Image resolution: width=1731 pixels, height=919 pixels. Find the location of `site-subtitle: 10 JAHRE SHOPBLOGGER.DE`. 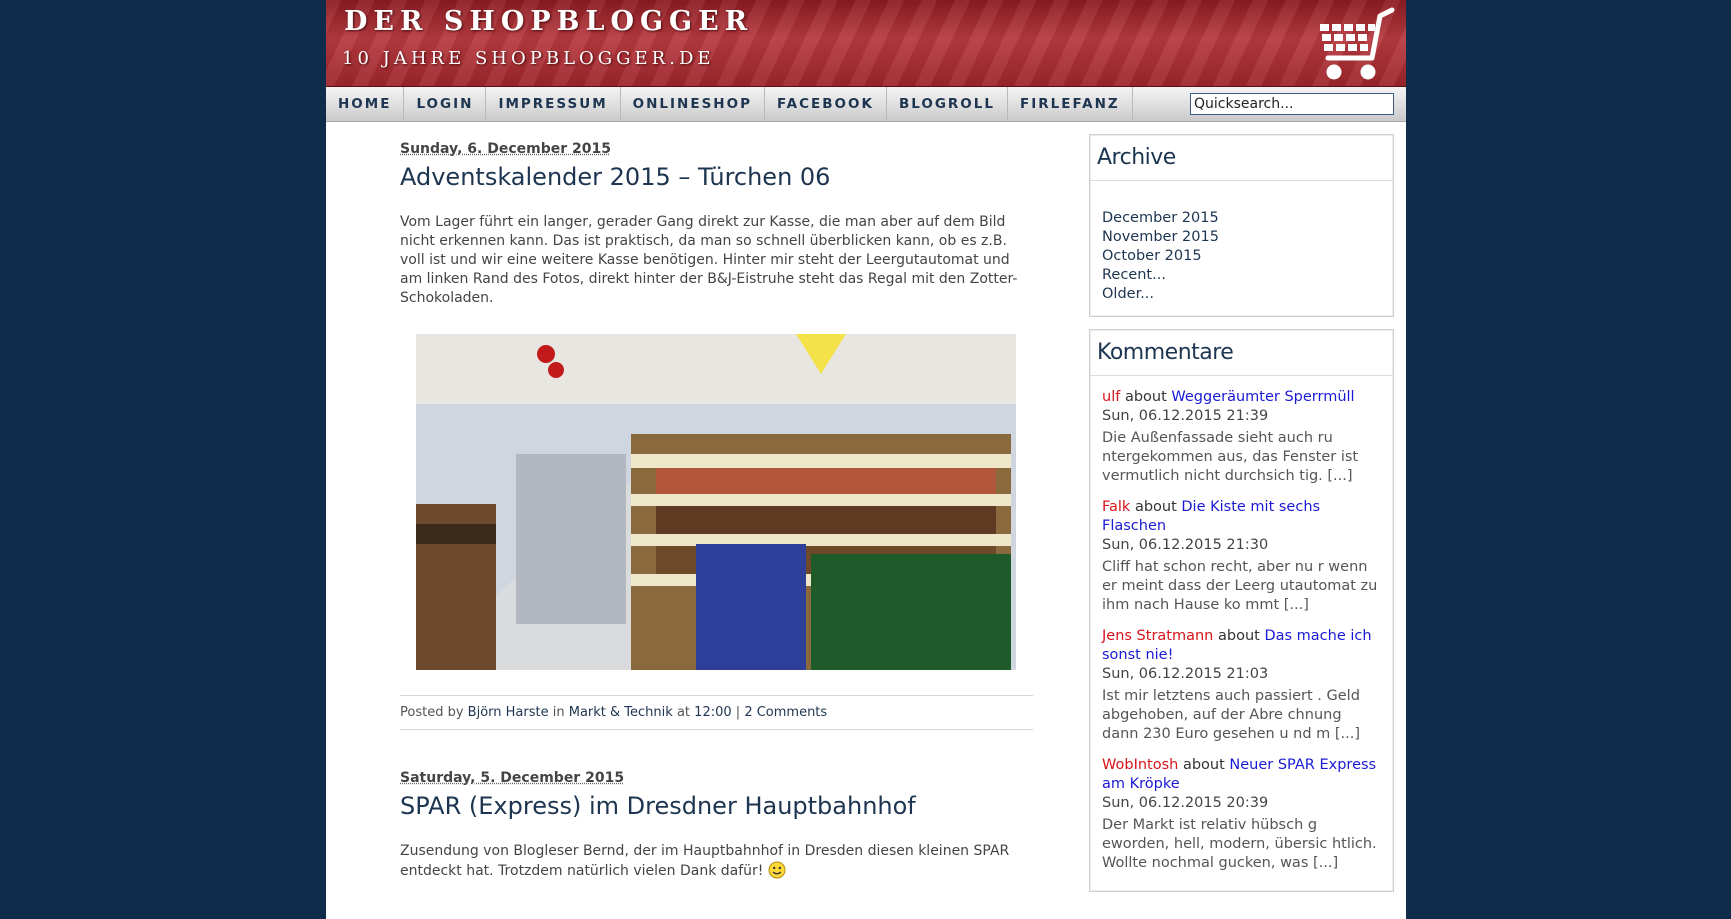

site-subtitle: 10 JAHRE SHOPBLOGGER.DE is located at coordinates (528, 58).